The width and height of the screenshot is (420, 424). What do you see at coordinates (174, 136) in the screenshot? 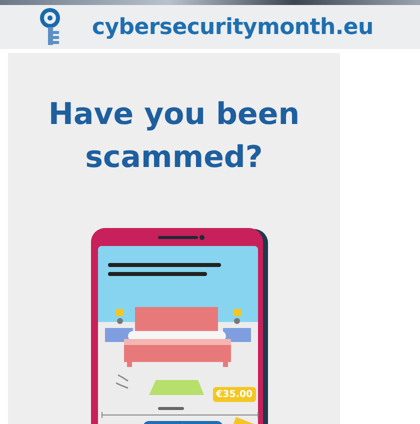
I see `headline: Have you been scammed?` at bounding box center [174, 136].